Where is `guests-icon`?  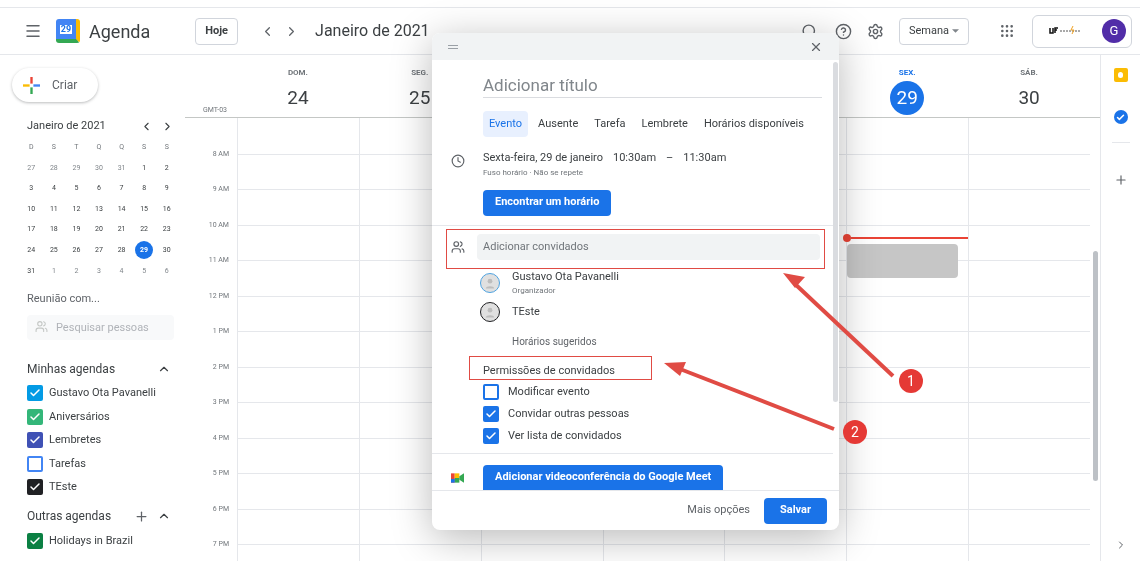 guests-icon is located at coordinates (458, 246).